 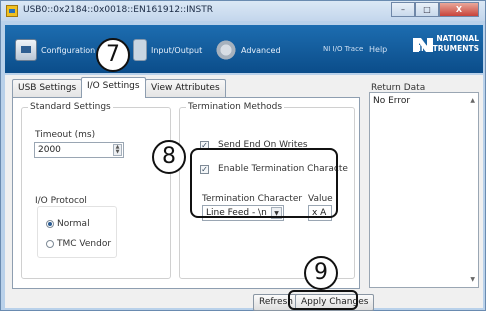 What do you see at coordinates (12, 11) in the screenshot?
I see `visa-instrument-icon` at bounding box center [12, 11].